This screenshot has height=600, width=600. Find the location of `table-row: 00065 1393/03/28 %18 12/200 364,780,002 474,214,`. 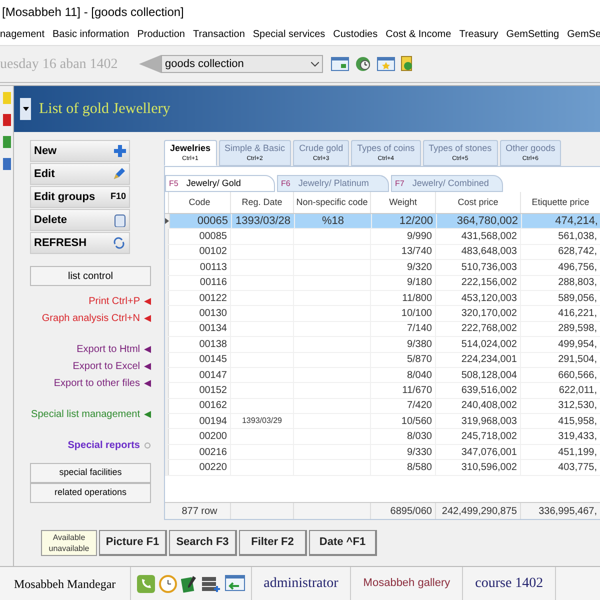

table-row: 00065 1393/03/28 %18 12/200 364,780,002 474,214, is located at coordinates (382, 222).